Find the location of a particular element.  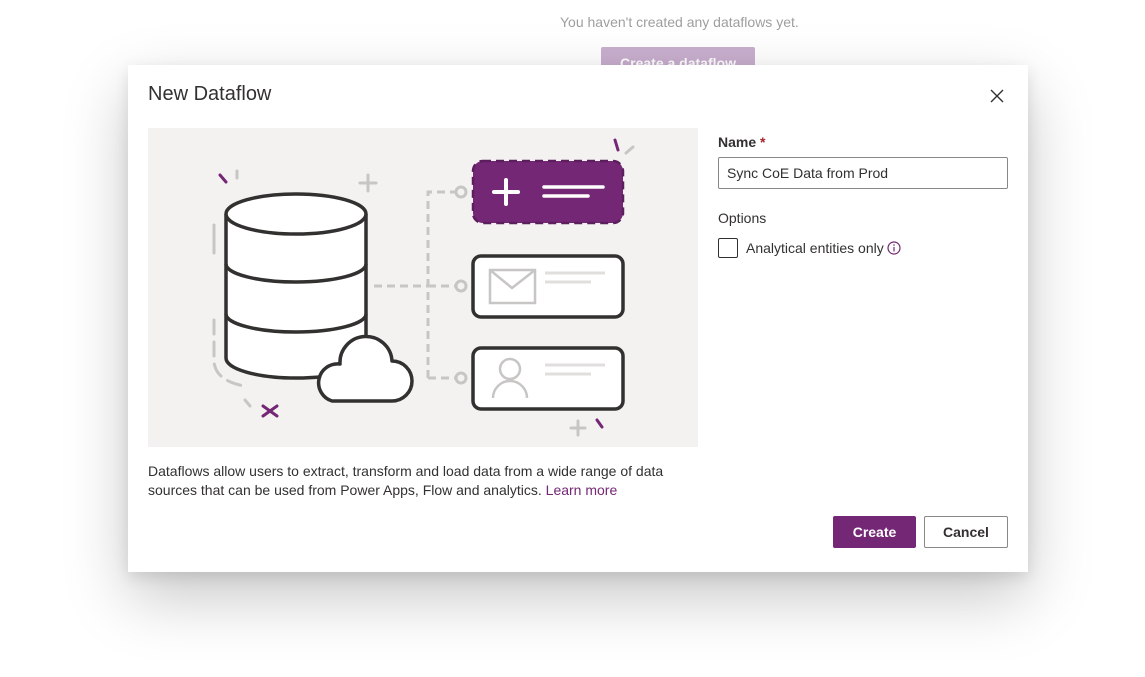

person-icon is located at coordinates (548, 378).